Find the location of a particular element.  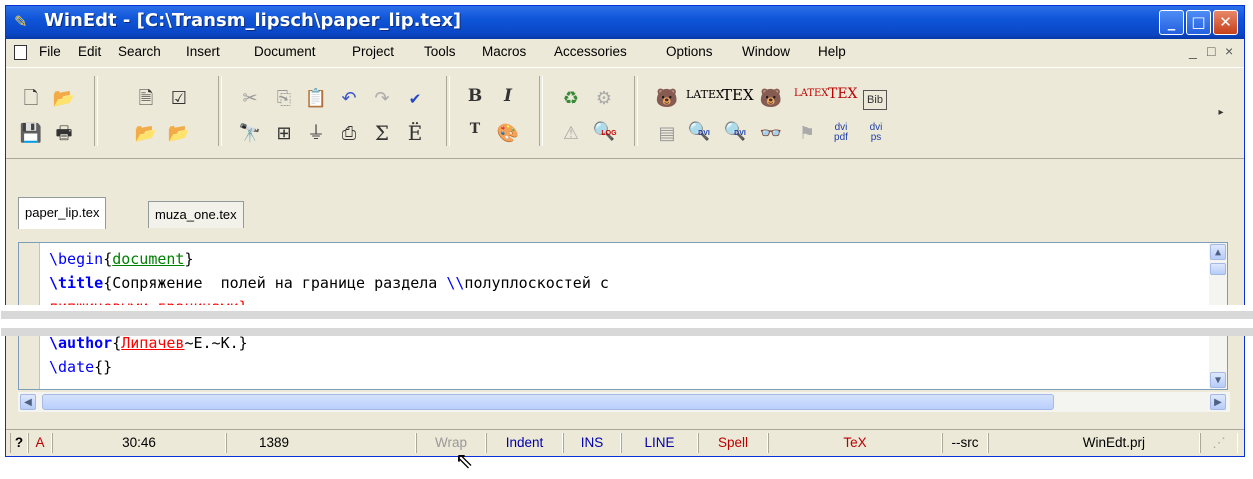

typewriter-icon: T is located at coordinates (475, 134).